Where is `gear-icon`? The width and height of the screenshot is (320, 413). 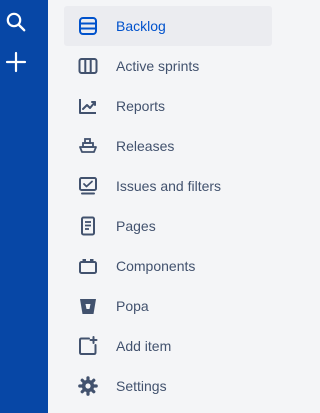
gear-icon is located at coordinates (88, 386).